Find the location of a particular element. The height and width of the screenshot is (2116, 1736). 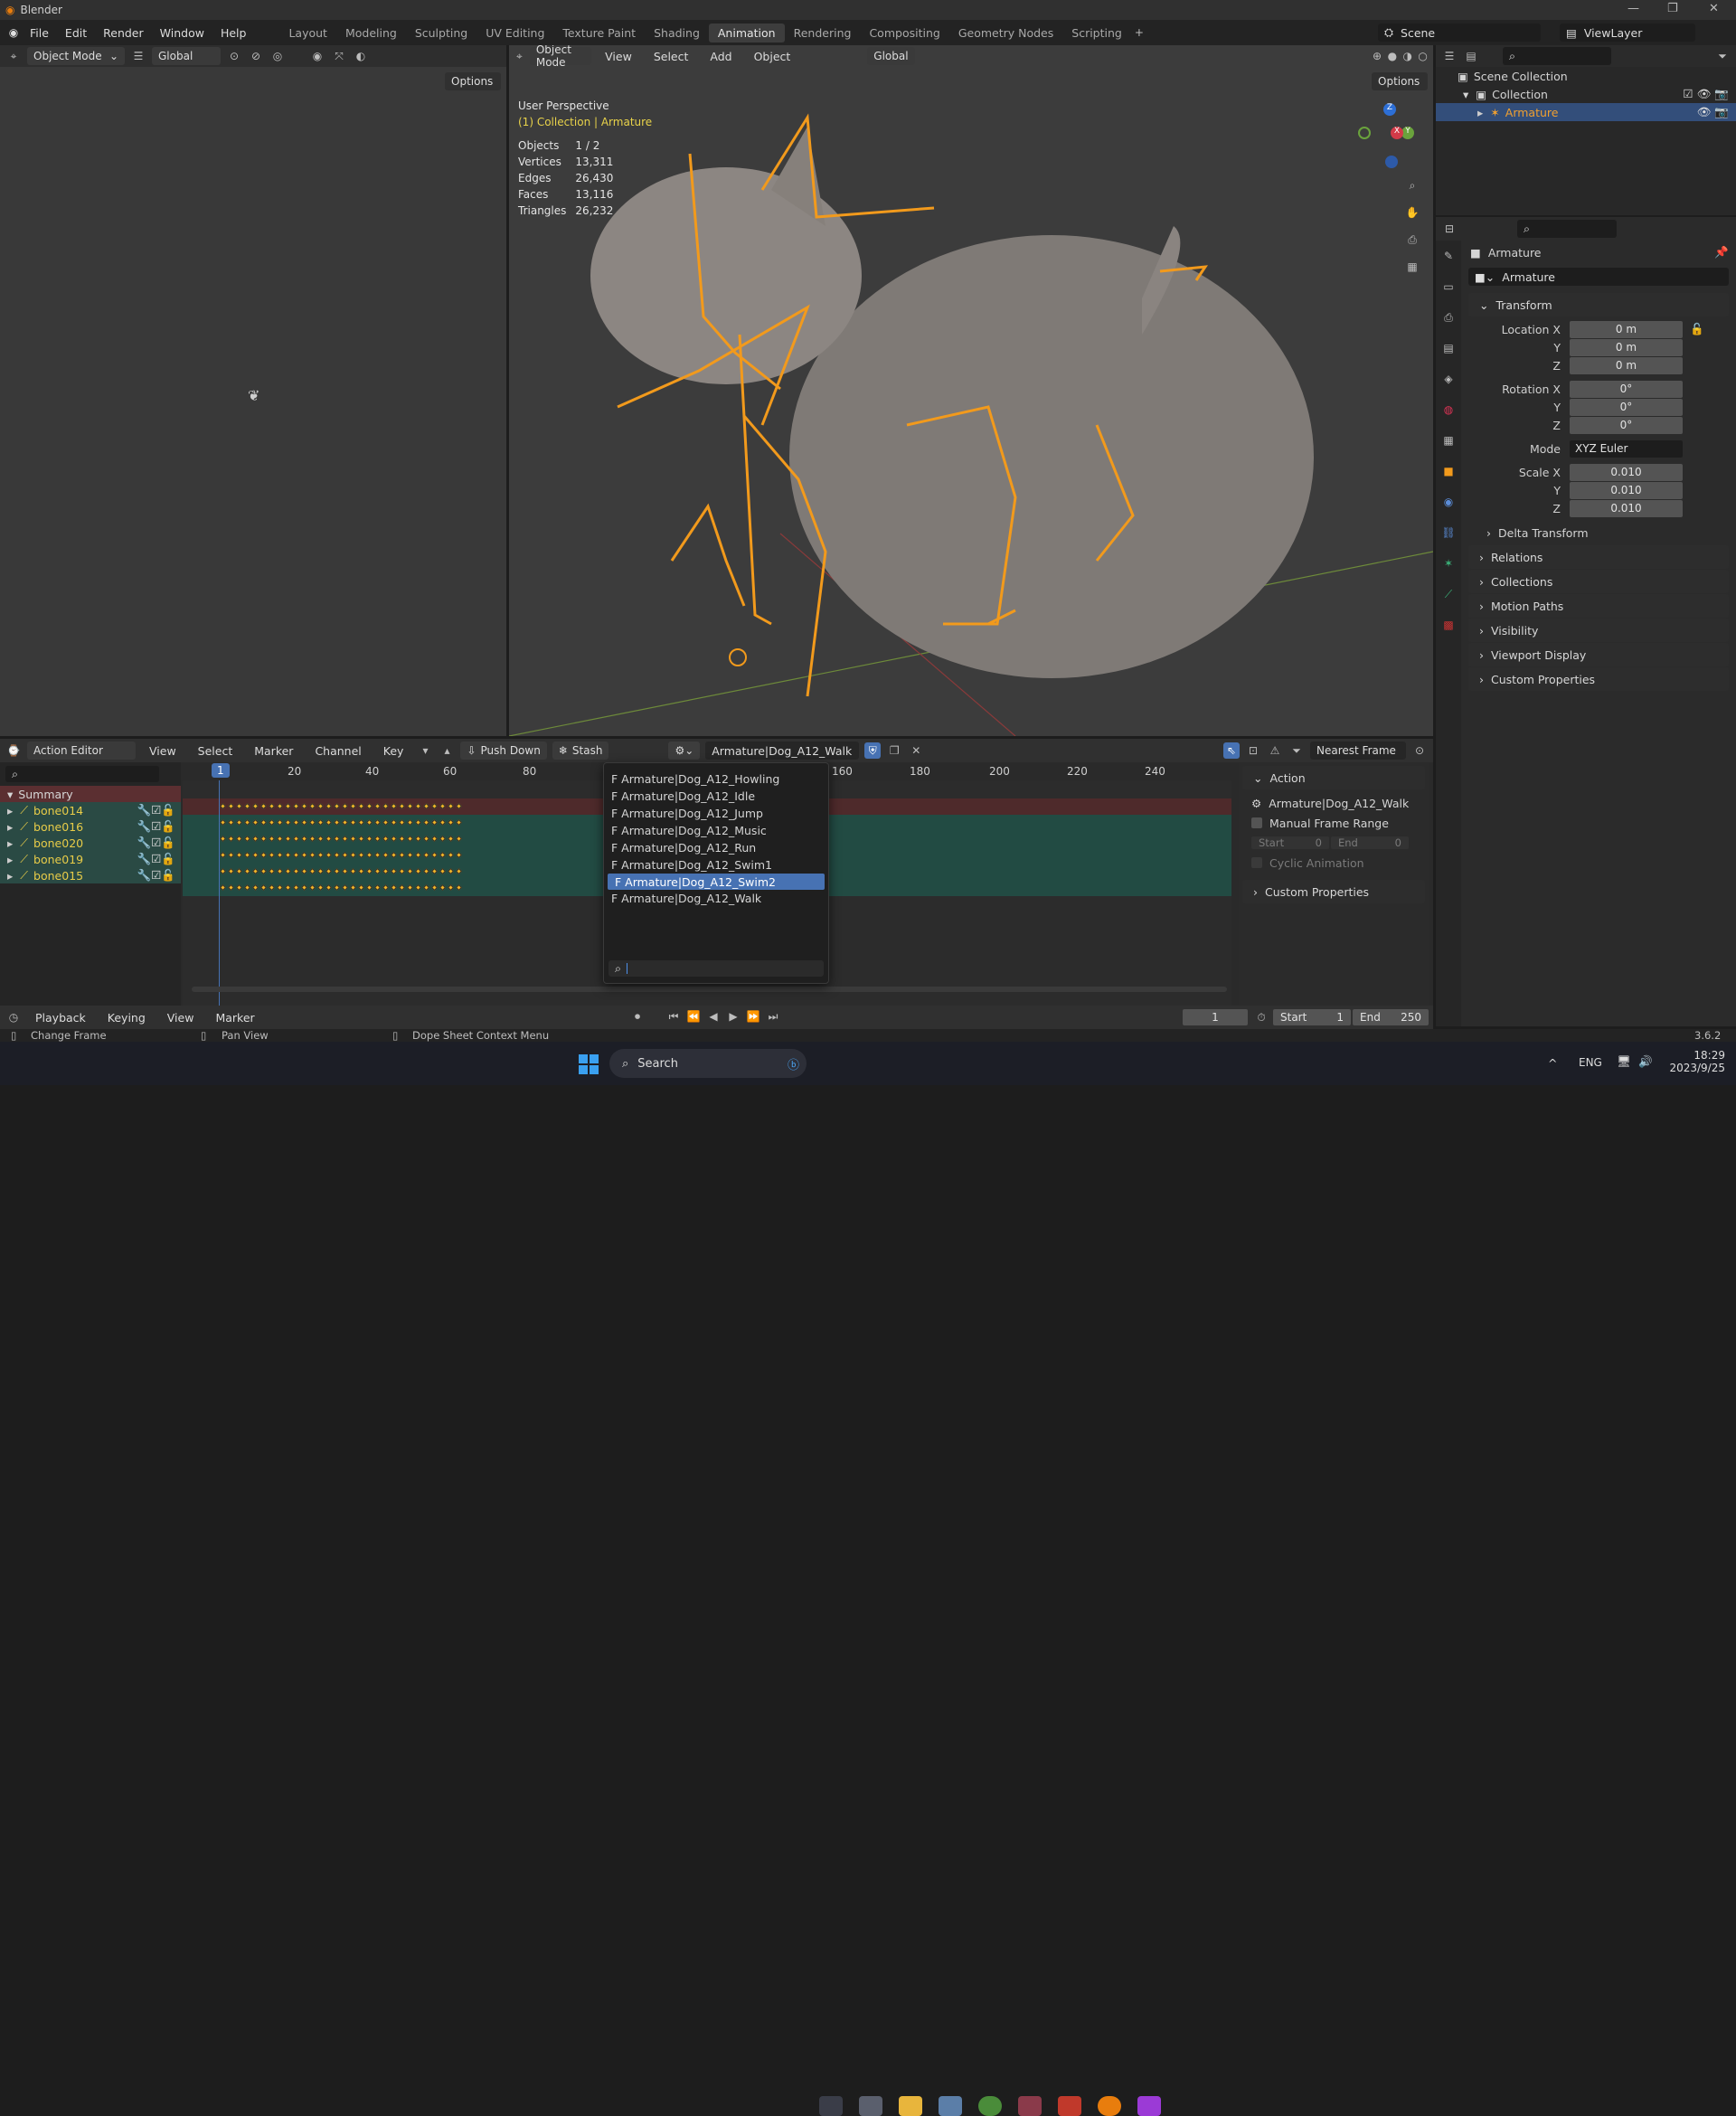

channel-row: ▸ ⟋ bone019 🔧☑🔓 is located at coordinates (91, 859).